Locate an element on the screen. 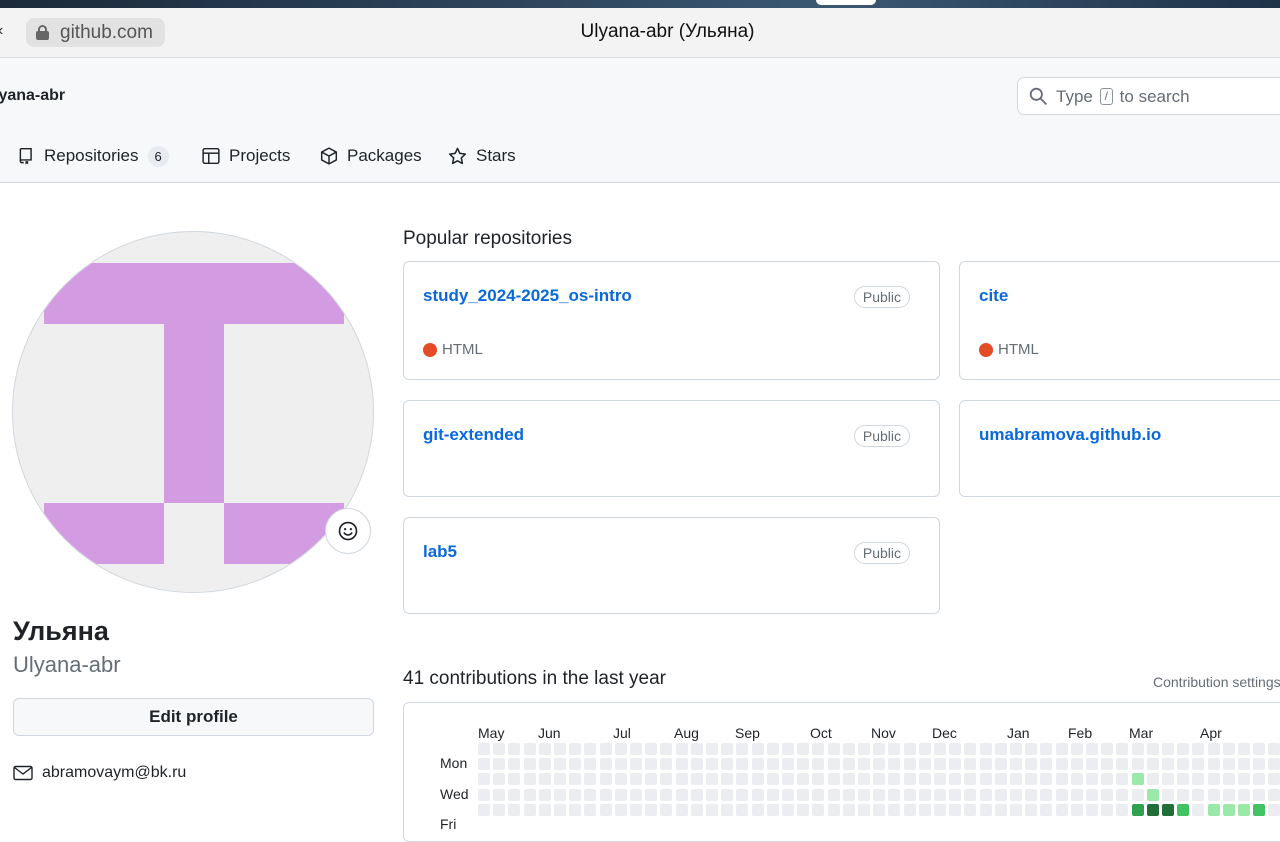  repo-link: cite is located at coordinates (993, 296).